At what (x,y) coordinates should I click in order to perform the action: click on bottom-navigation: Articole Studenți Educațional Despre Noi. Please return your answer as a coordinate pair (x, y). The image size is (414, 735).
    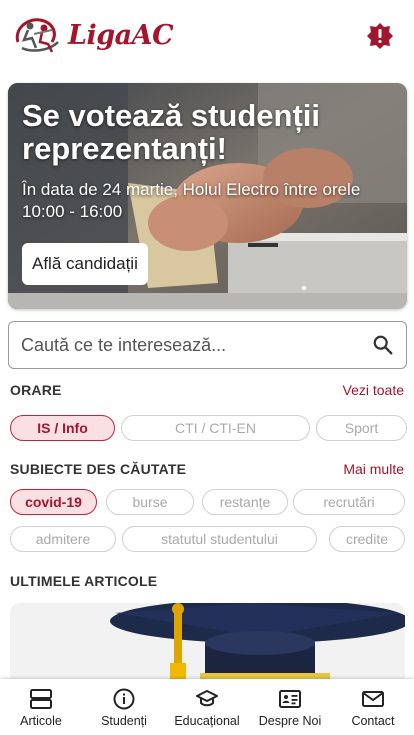
    Looking at the image, I should click on (207, 707).